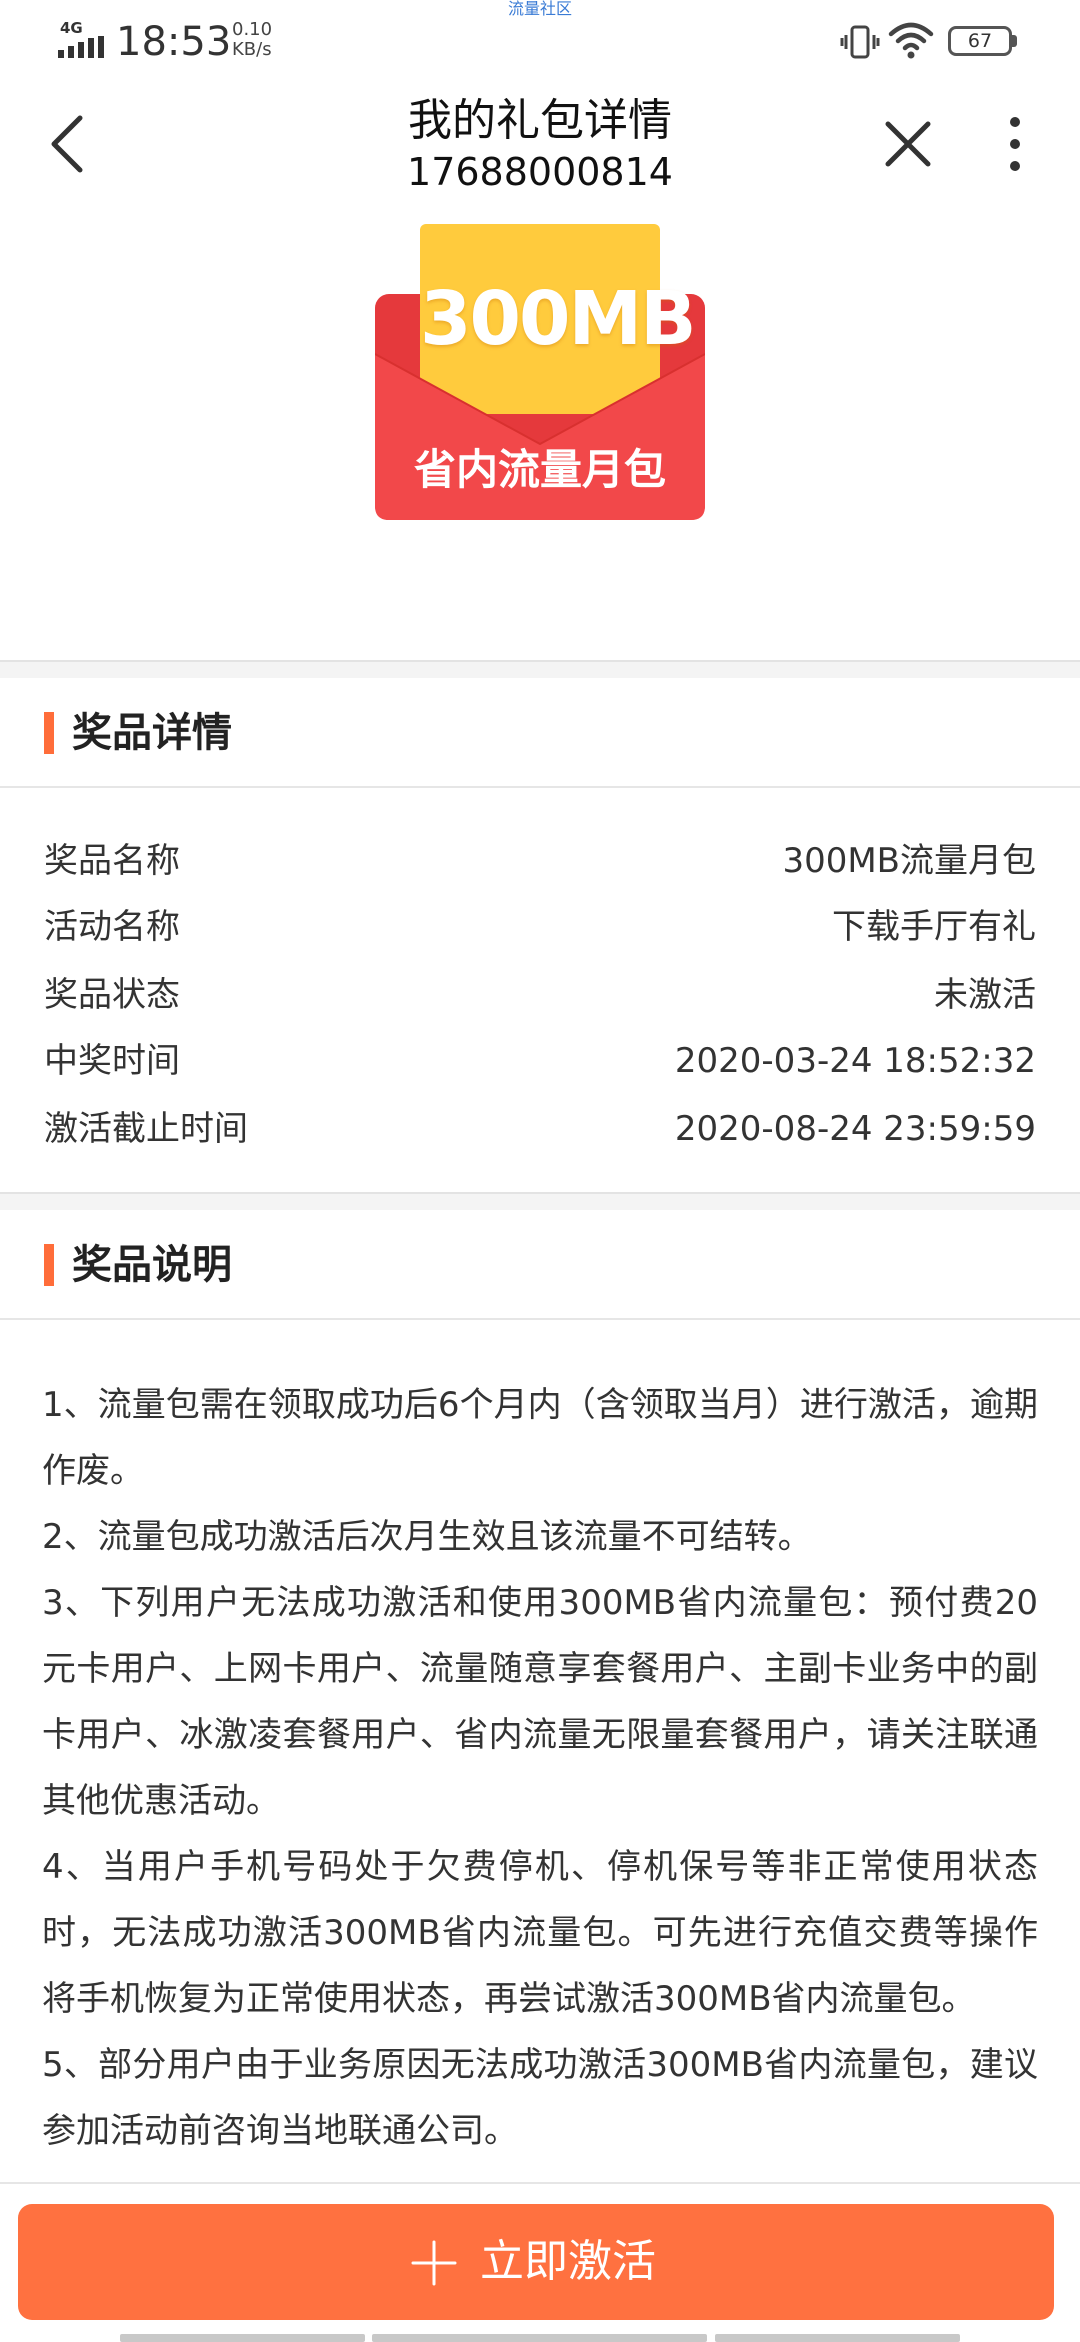  I want to click on detail-row: 奖品状态 未激活, so click(540, 995).